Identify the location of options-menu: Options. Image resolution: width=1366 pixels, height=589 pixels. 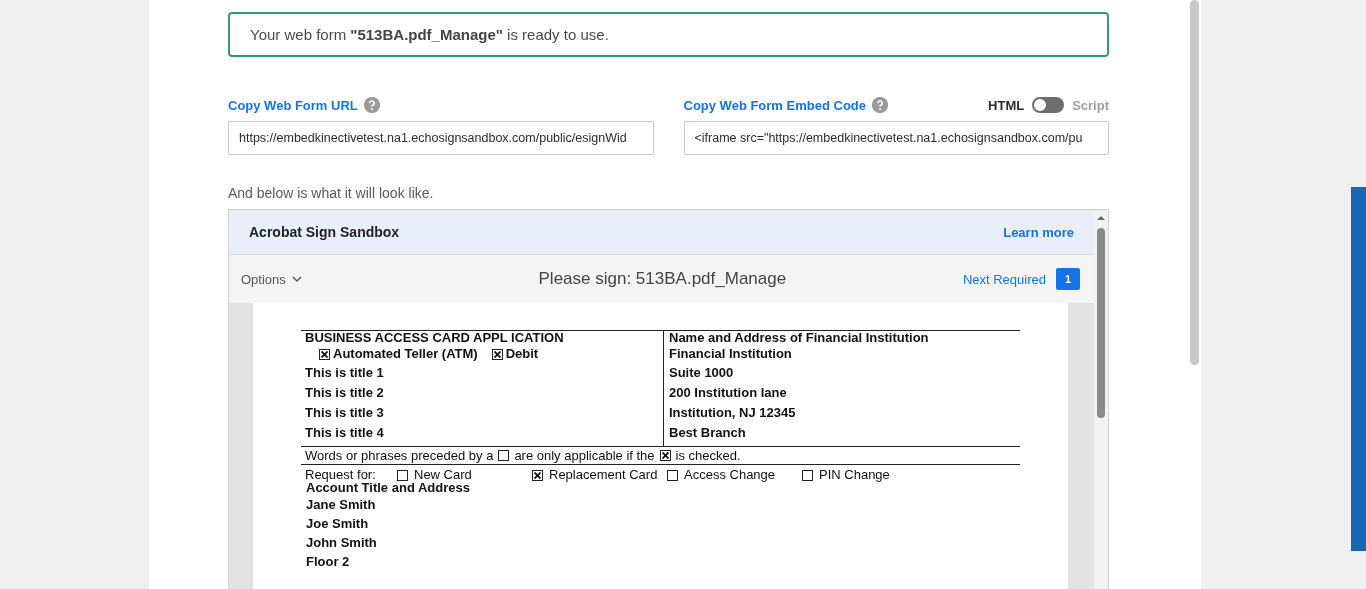
(271, 279).